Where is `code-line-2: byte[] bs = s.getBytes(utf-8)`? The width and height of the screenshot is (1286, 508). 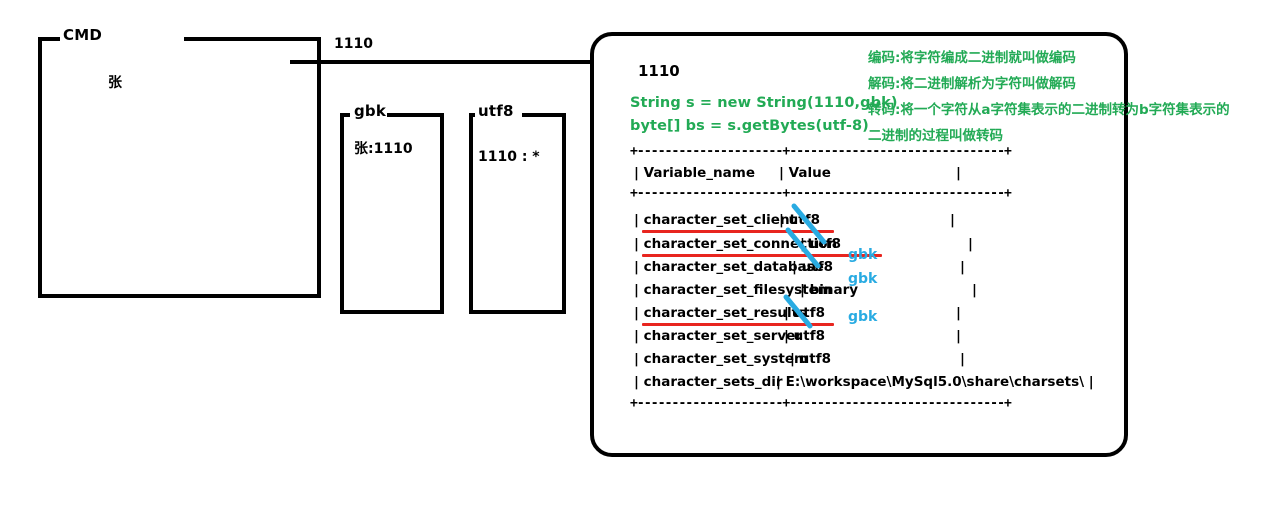 code-line-2: byte[] bs = s.getBytes(utf-8) is located at coordinates (749, 126).